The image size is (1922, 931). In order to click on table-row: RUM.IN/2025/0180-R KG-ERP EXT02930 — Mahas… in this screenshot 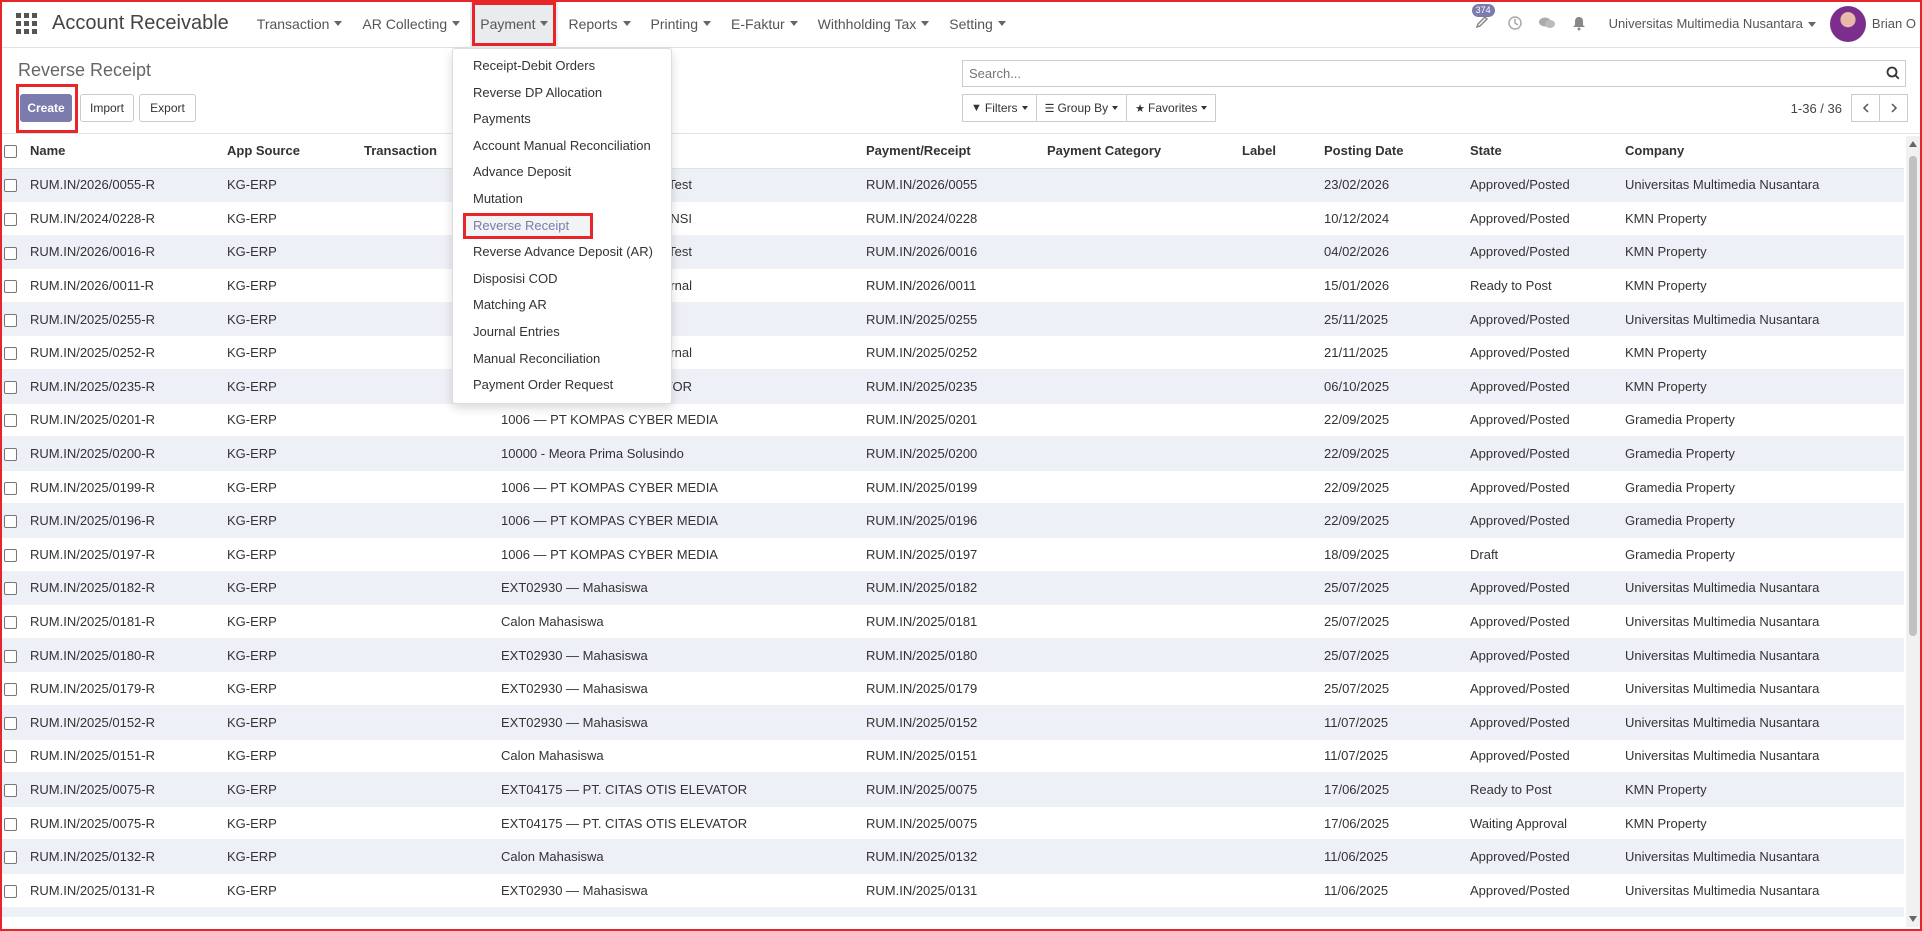, I will do `click(952, 655)`.